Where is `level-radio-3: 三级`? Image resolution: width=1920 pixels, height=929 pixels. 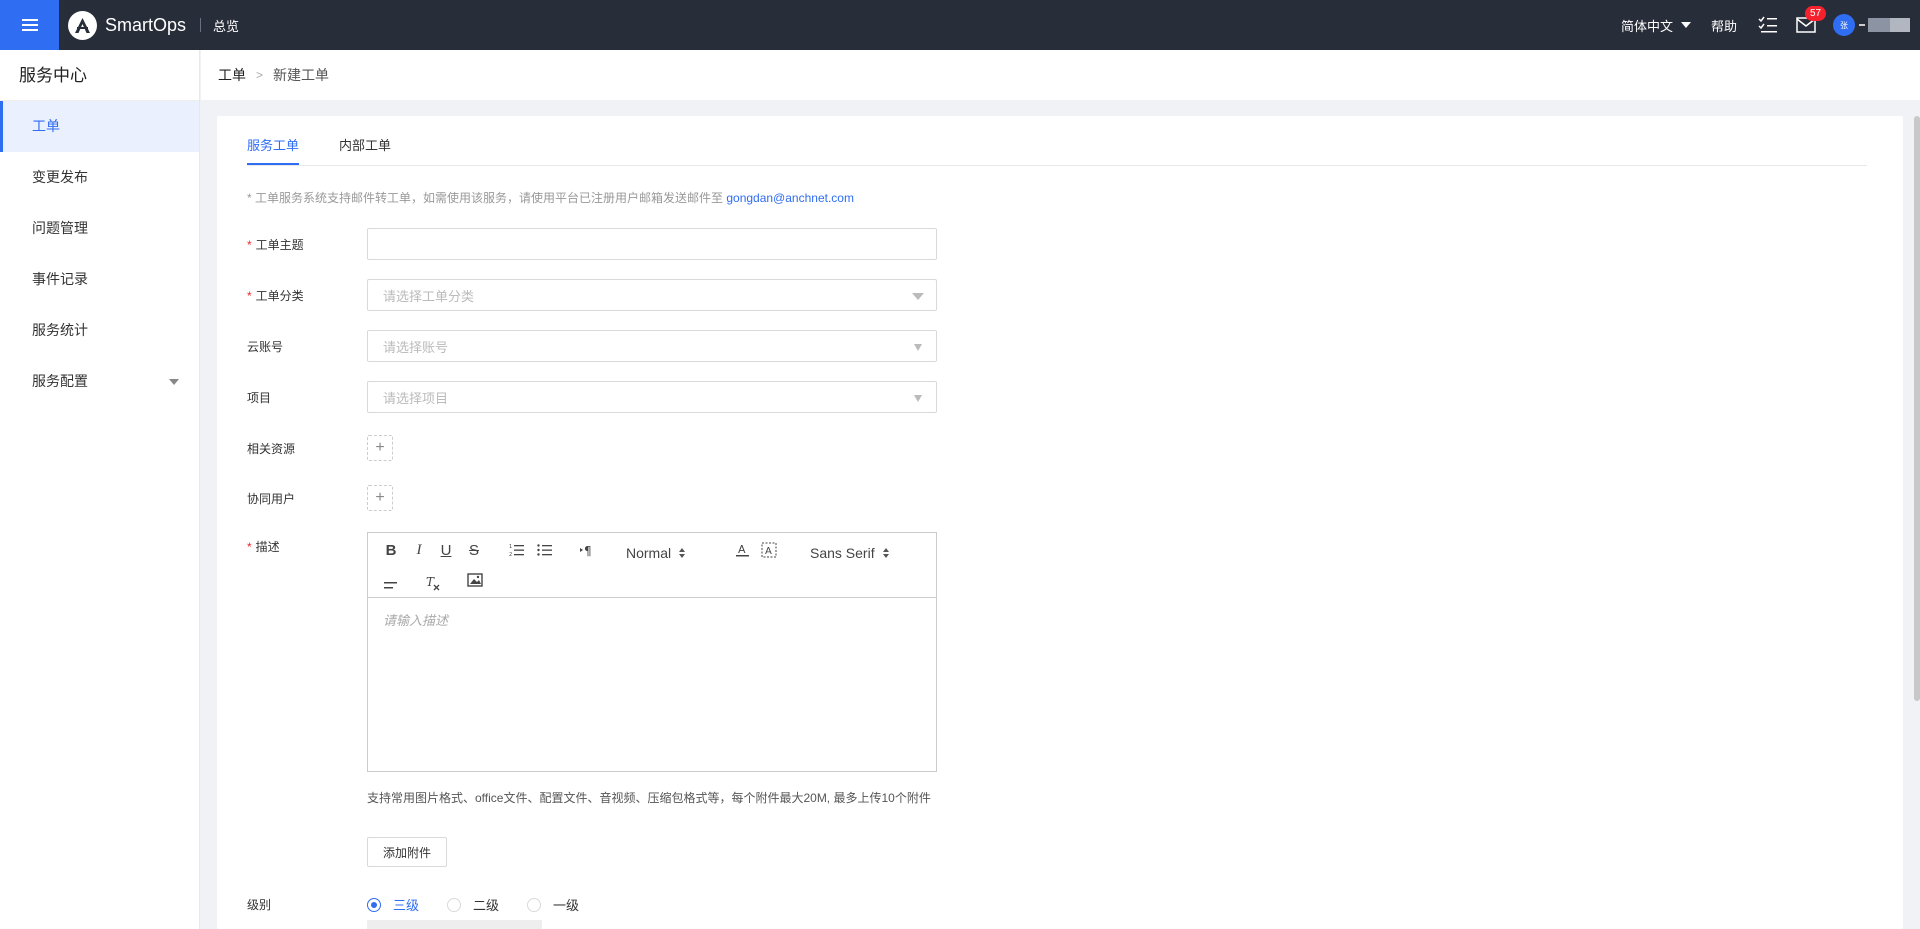 level-radio-3: 三级 is located at coordinates (393, 904).